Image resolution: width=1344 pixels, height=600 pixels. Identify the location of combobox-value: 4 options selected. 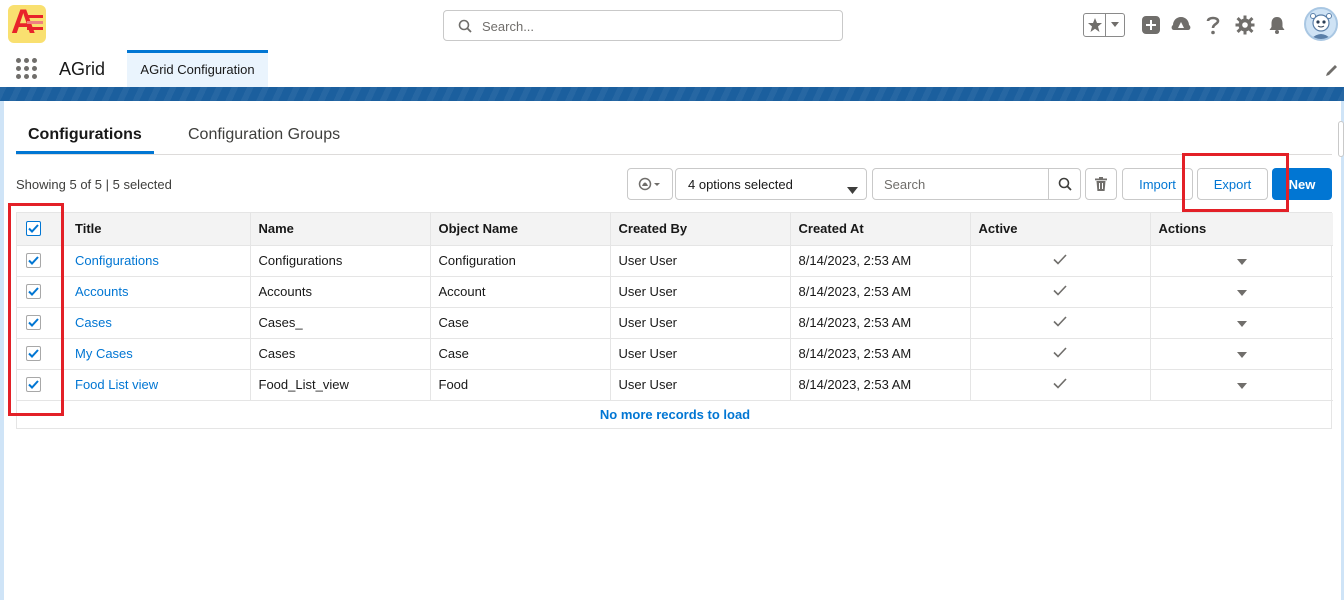
(740, 184).